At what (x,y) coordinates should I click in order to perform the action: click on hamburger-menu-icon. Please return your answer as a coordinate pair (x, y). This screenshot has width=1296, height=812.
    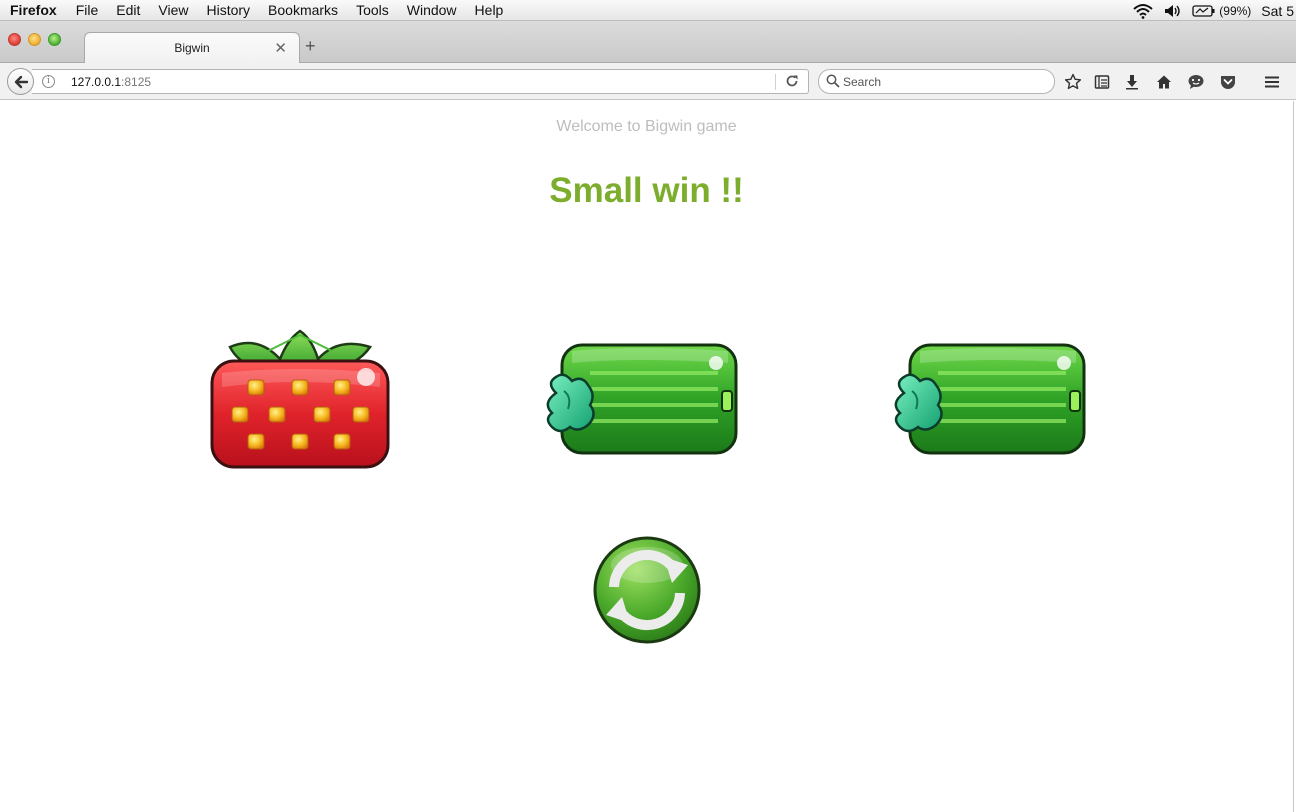
    Looking at the image, I should click on (1272, 82).